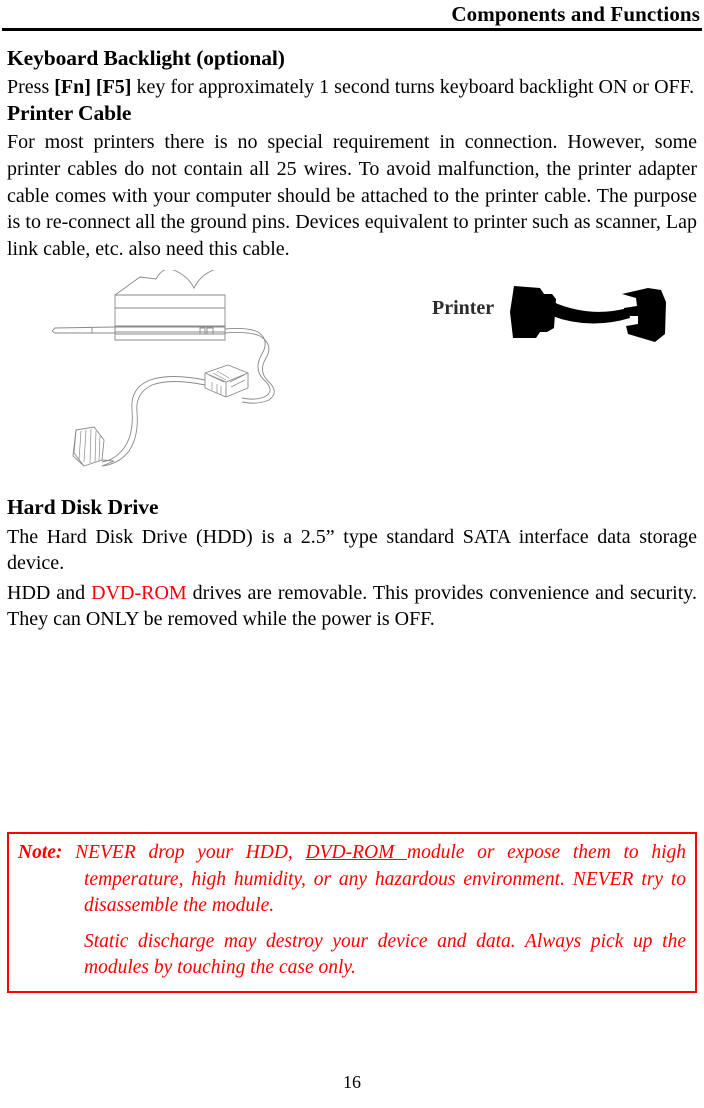 The height and width of the screenshot is (1108, 704). I want to click on keyboard-backlight-lead: Press, so click(31, 87).